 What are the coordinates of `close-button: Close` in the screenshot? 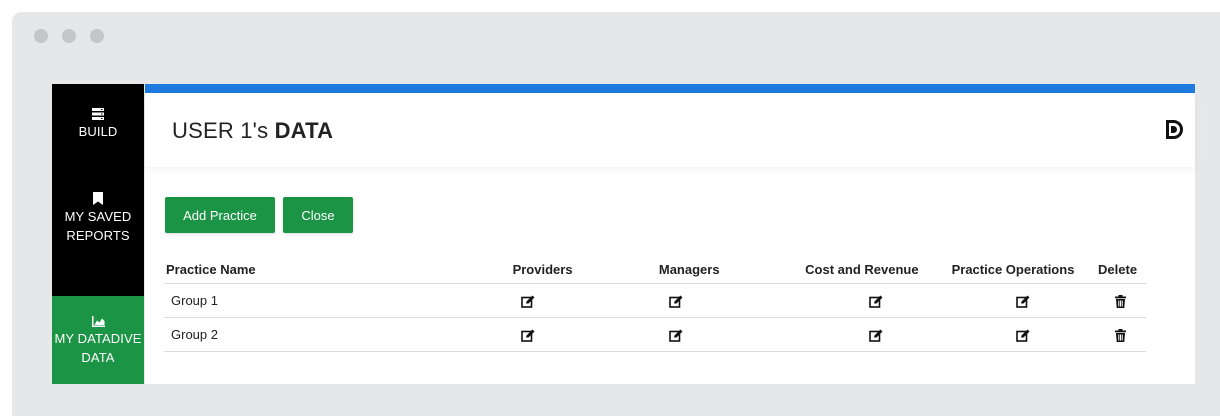 It's located at (318, 215).